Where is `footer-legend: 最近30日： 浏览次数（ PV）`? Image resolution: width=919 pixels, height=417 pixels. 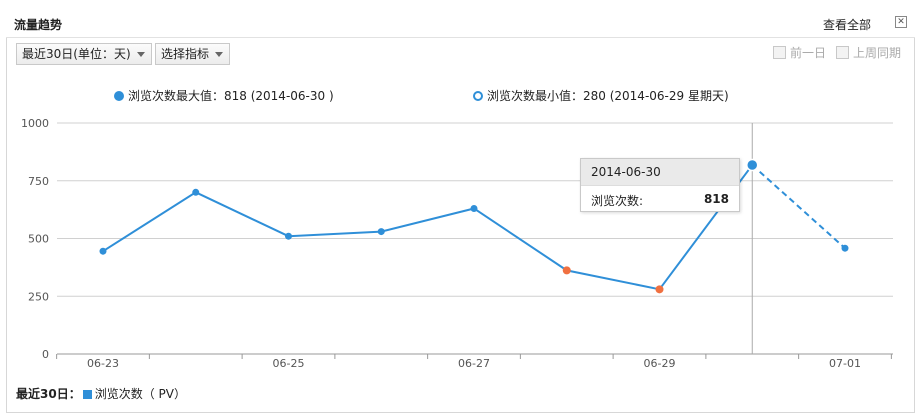
footer-legend: 最近30日： 浏览次数（ PV） is located at coordinates (101, 393).